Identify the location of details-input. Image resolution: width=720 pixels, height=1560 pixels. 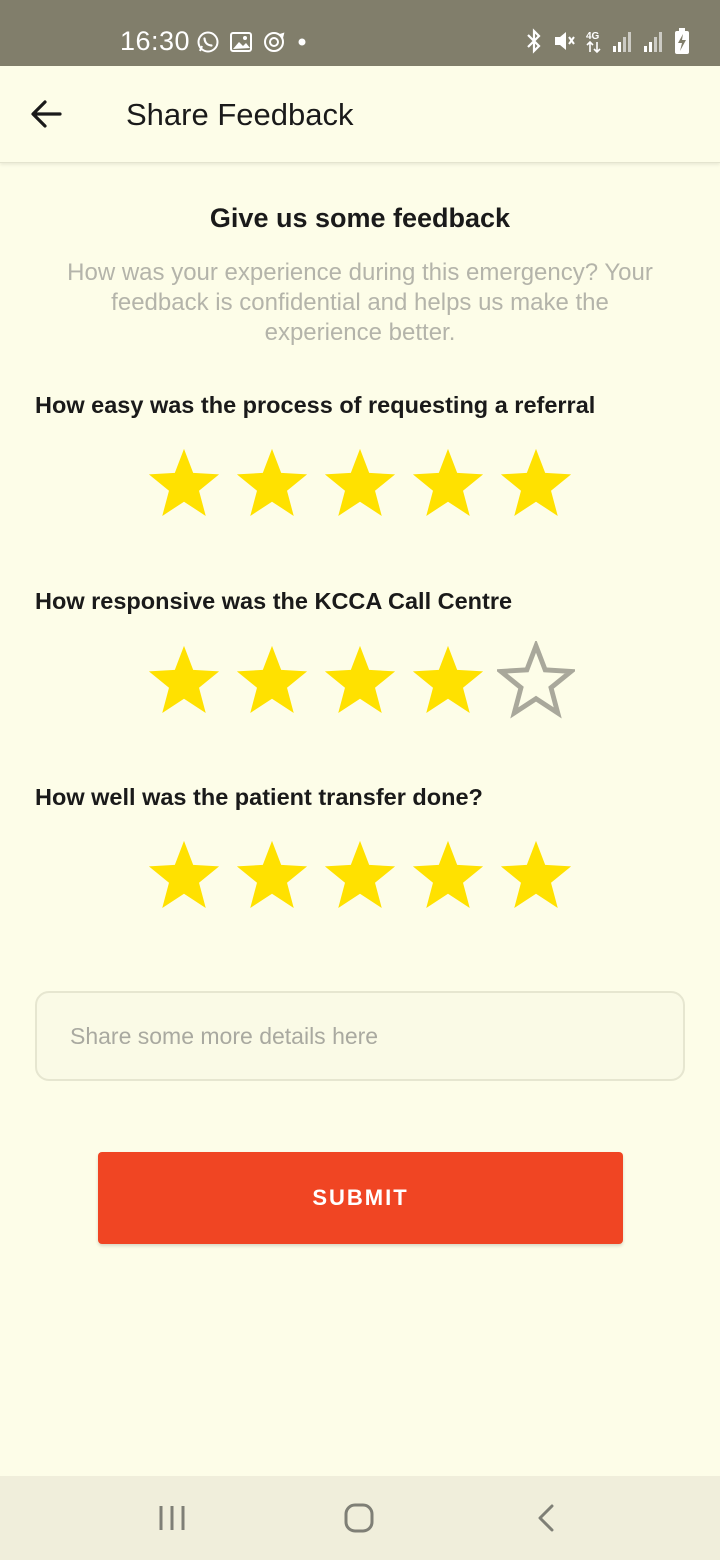
(360, 1036).